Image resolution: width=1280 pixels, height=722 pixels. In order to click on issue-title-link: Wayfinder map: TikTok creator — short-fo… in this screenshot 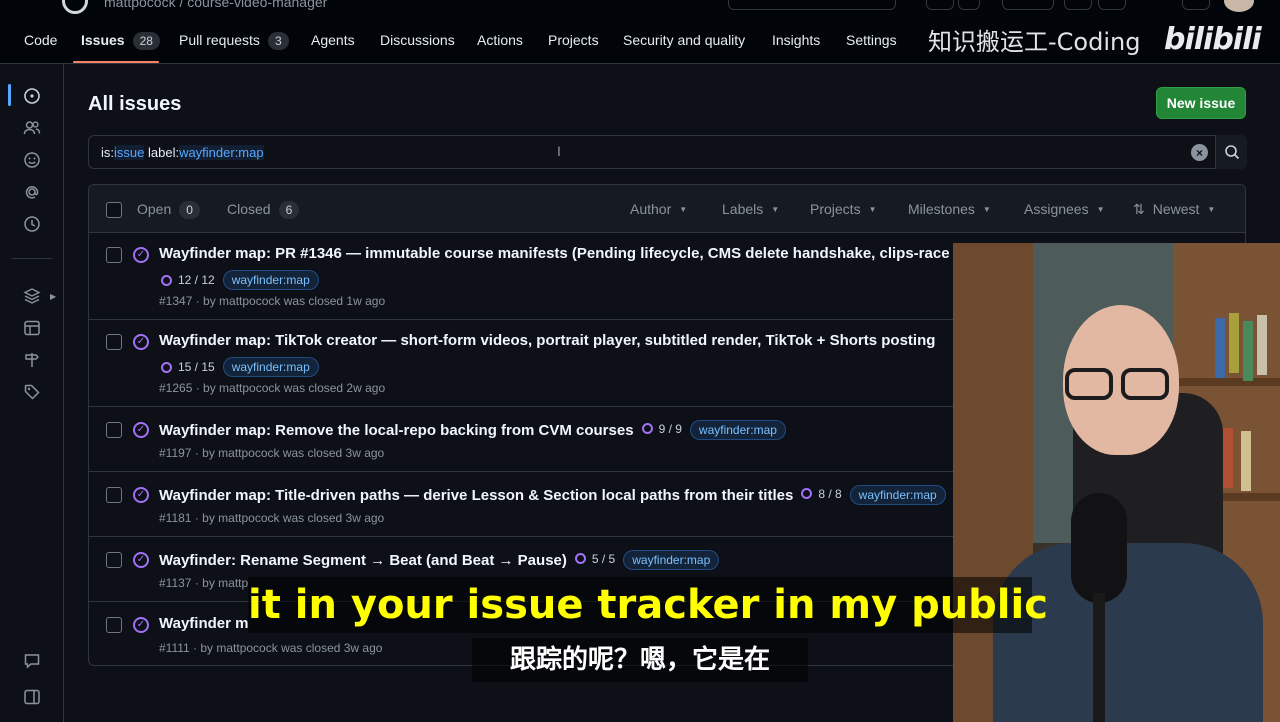, I will do `click(547, 340)`.